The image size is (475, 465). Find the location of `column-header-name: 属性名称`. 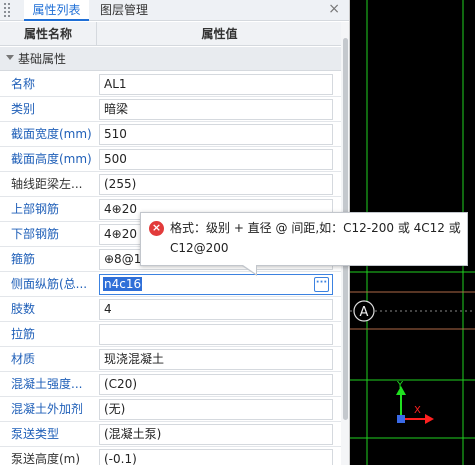

column-header-name: 属性名称 is located at coordinates (48, 34).